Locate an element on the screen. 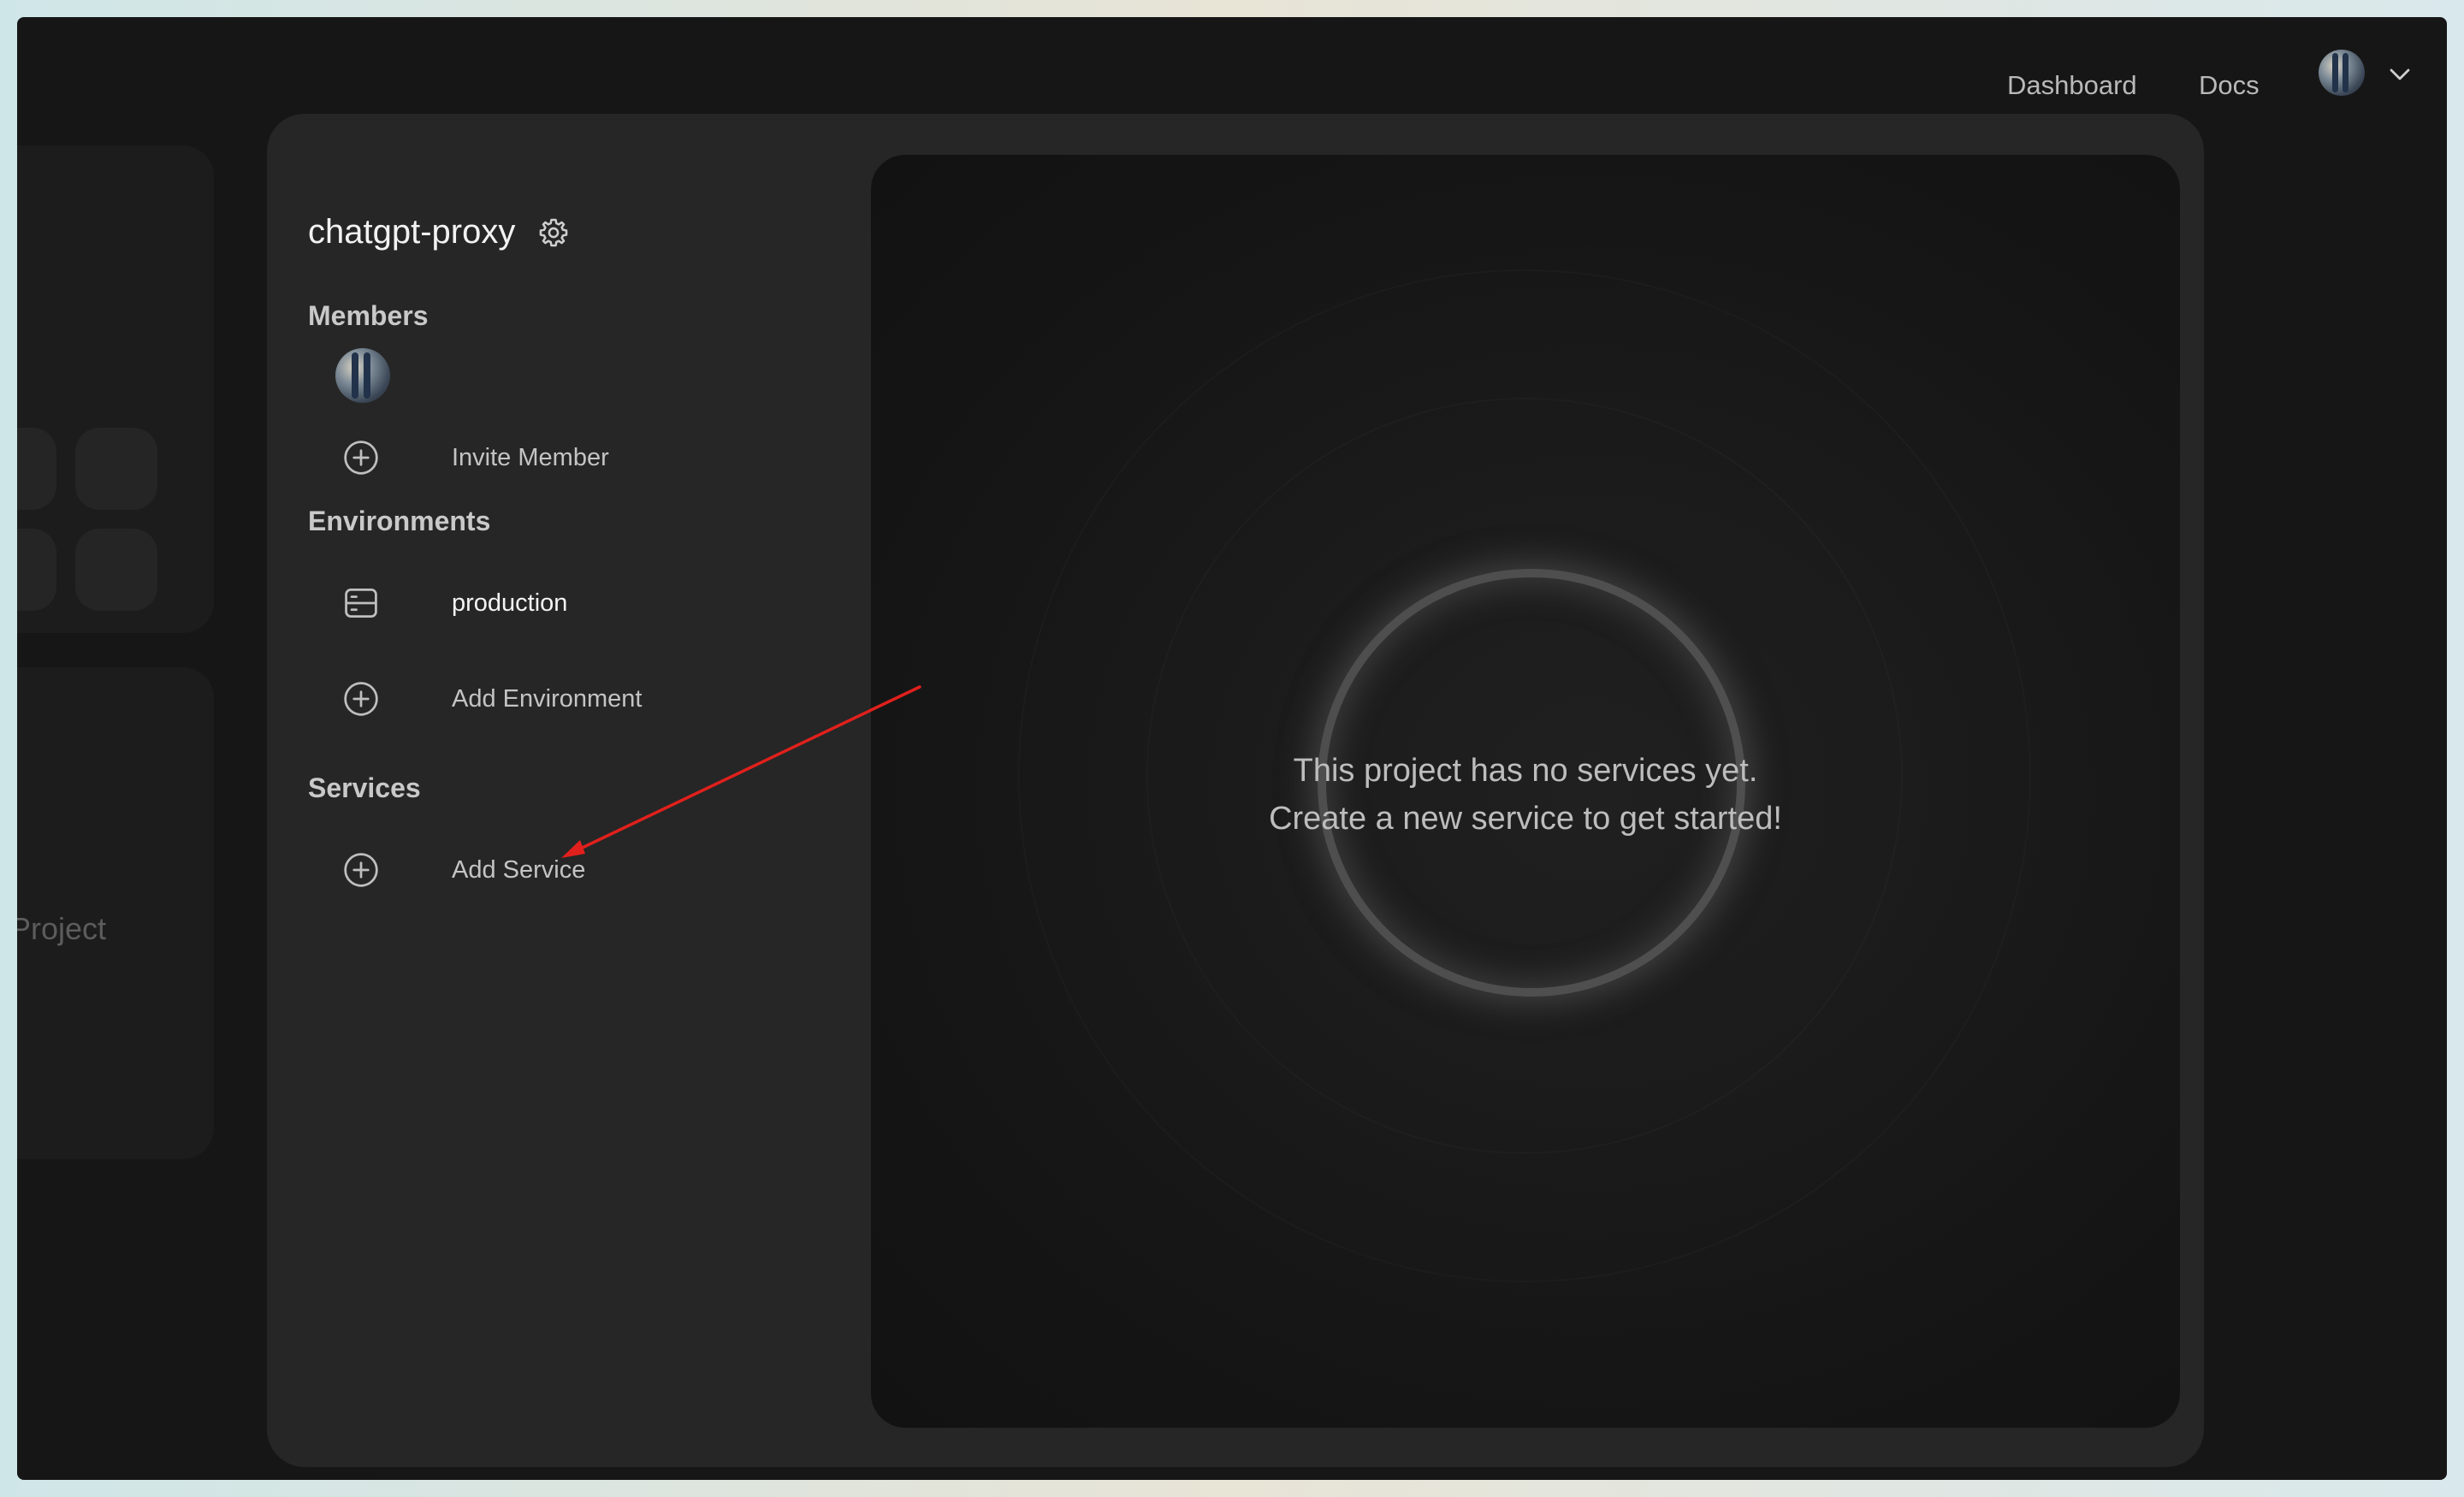 This screenshot has height=1497, width=2464. server-icon is located at coordinates (361, 603).